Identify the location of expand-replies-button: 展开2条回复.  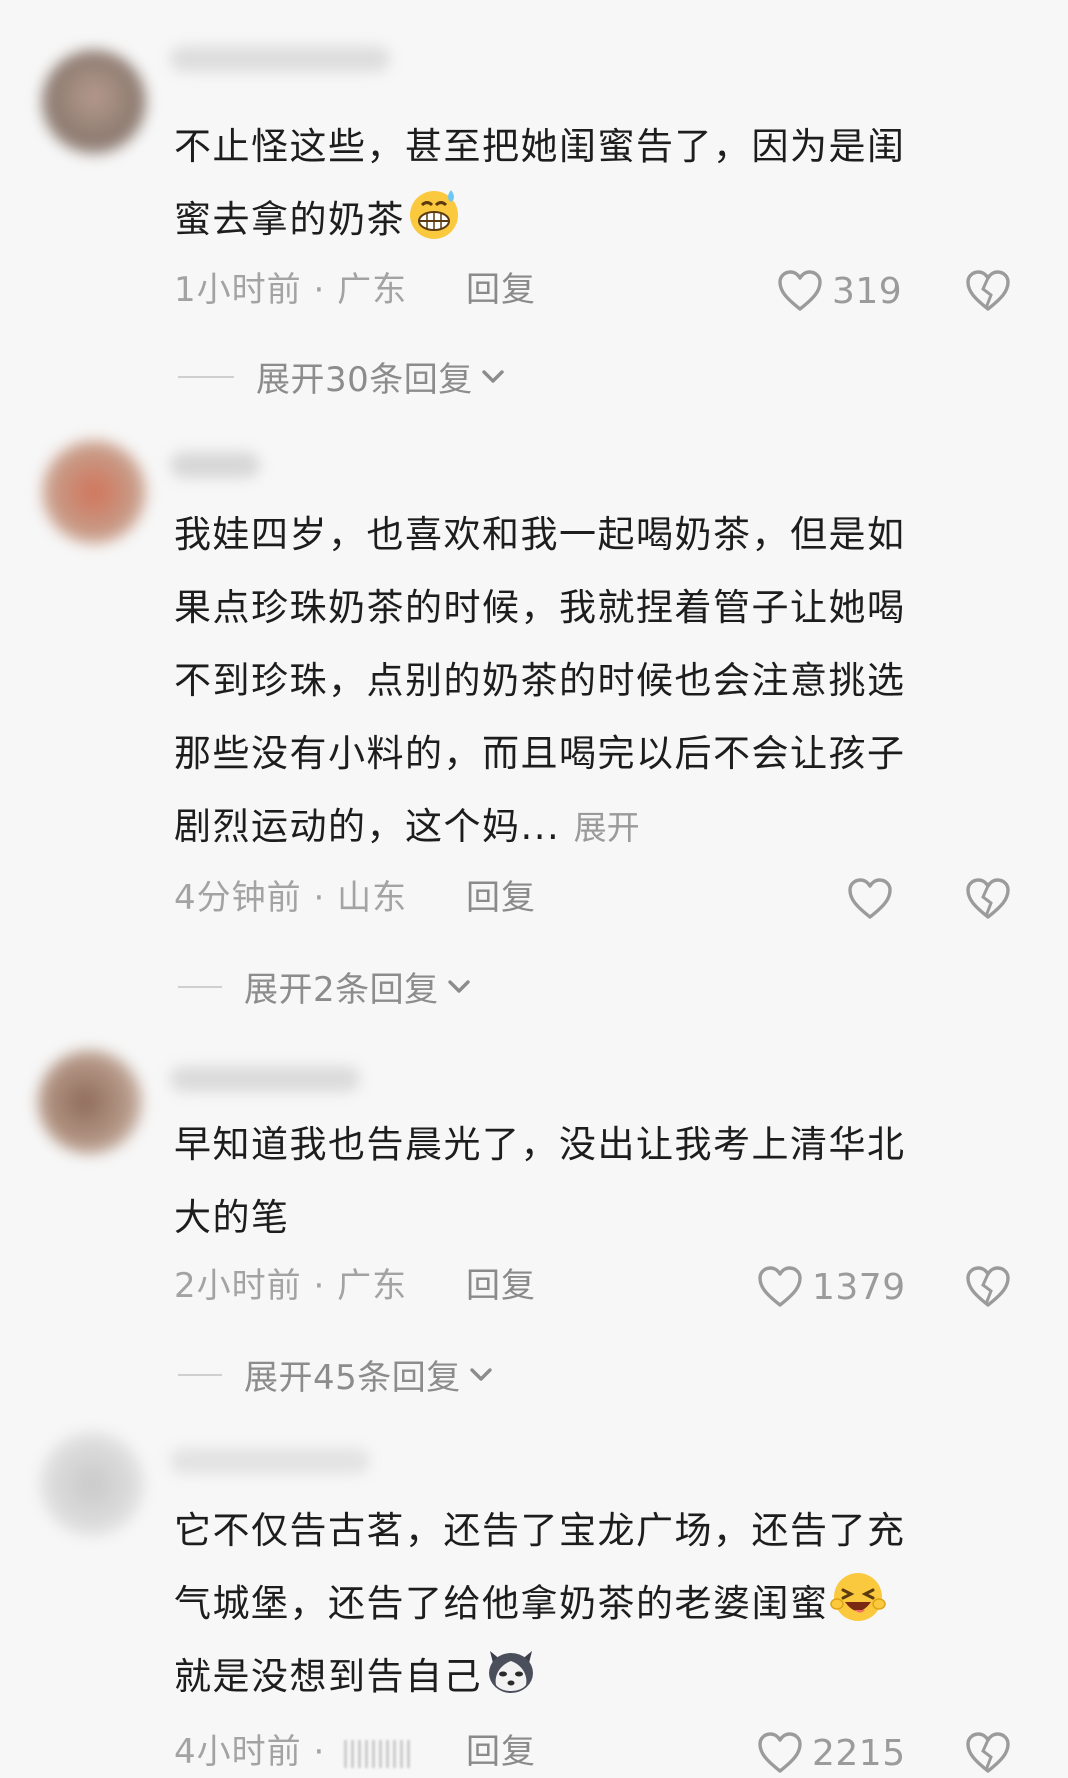
(325, 986).